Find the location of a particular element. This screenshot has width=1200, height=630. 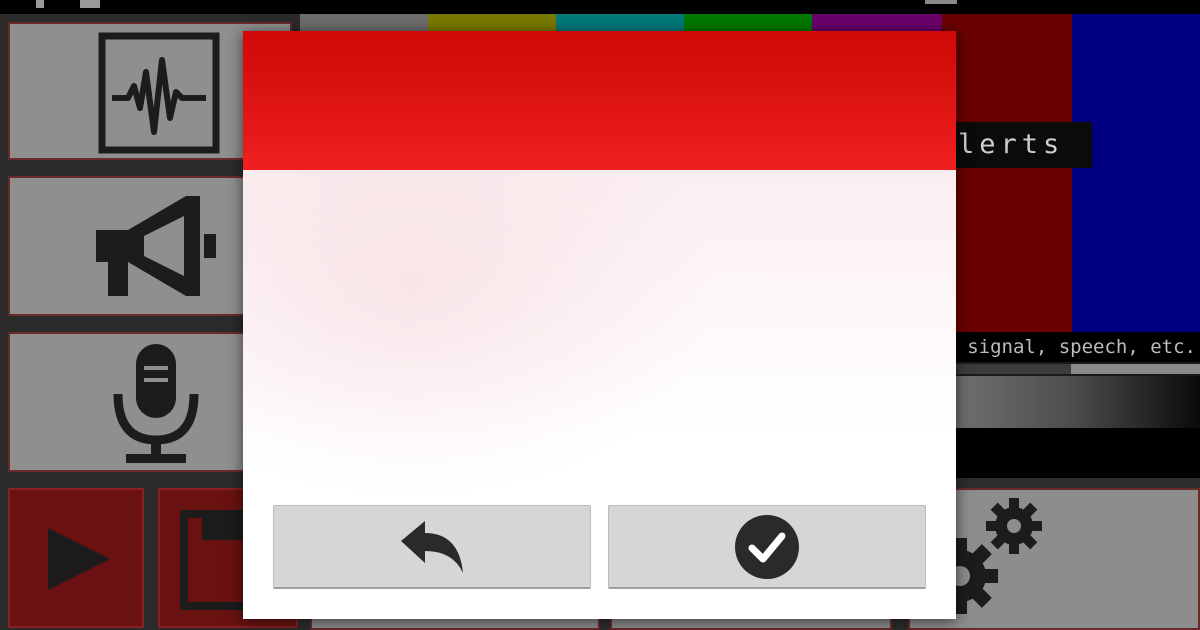

waveform-icon is located at coordinates (159, 93).